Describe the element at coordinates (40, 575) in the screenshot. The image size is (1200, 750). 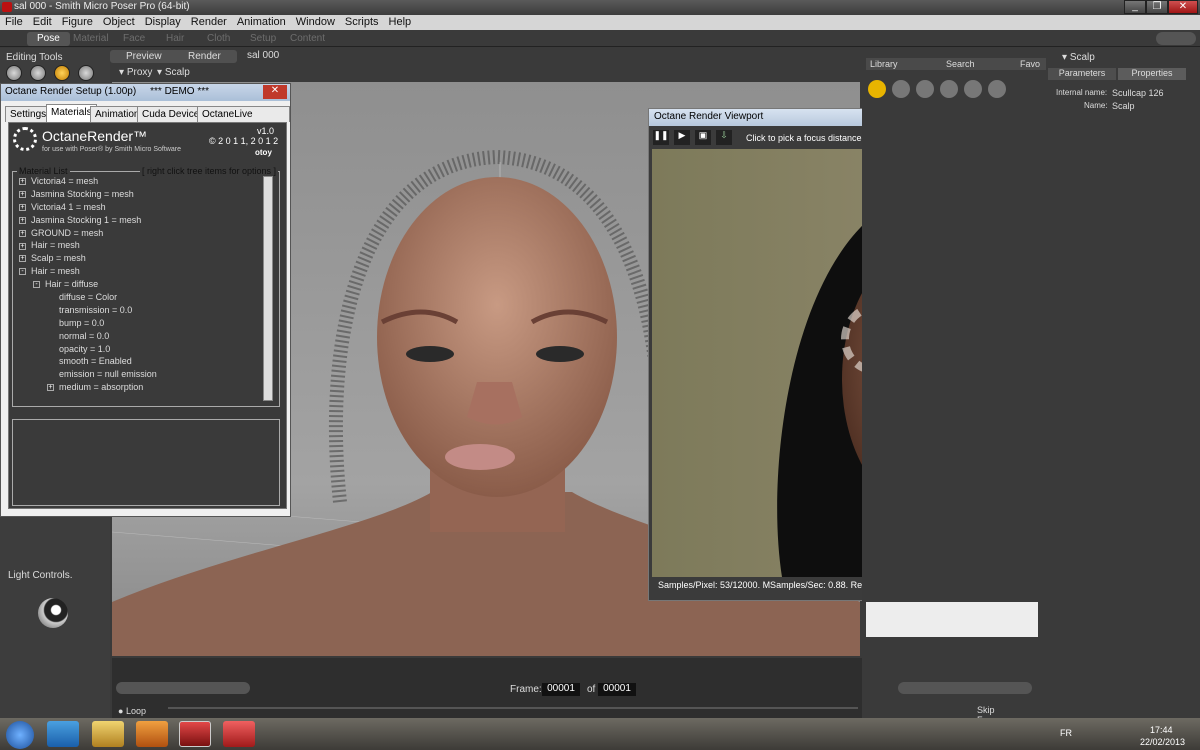
I see `light-controls-label: Light Controls.` at that location.